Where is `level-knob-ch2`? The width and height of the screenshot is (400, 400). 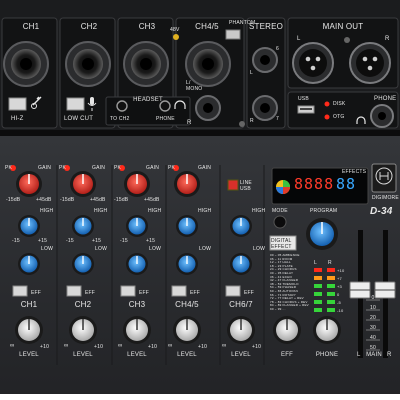 level-knob-ch2 is located at coordinates (83, 330).